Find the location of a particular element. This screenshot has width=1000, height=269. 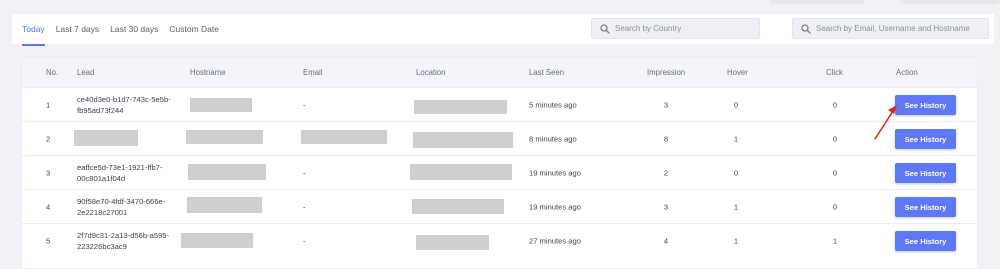

redacted-email is located at coordinates (344, 137).